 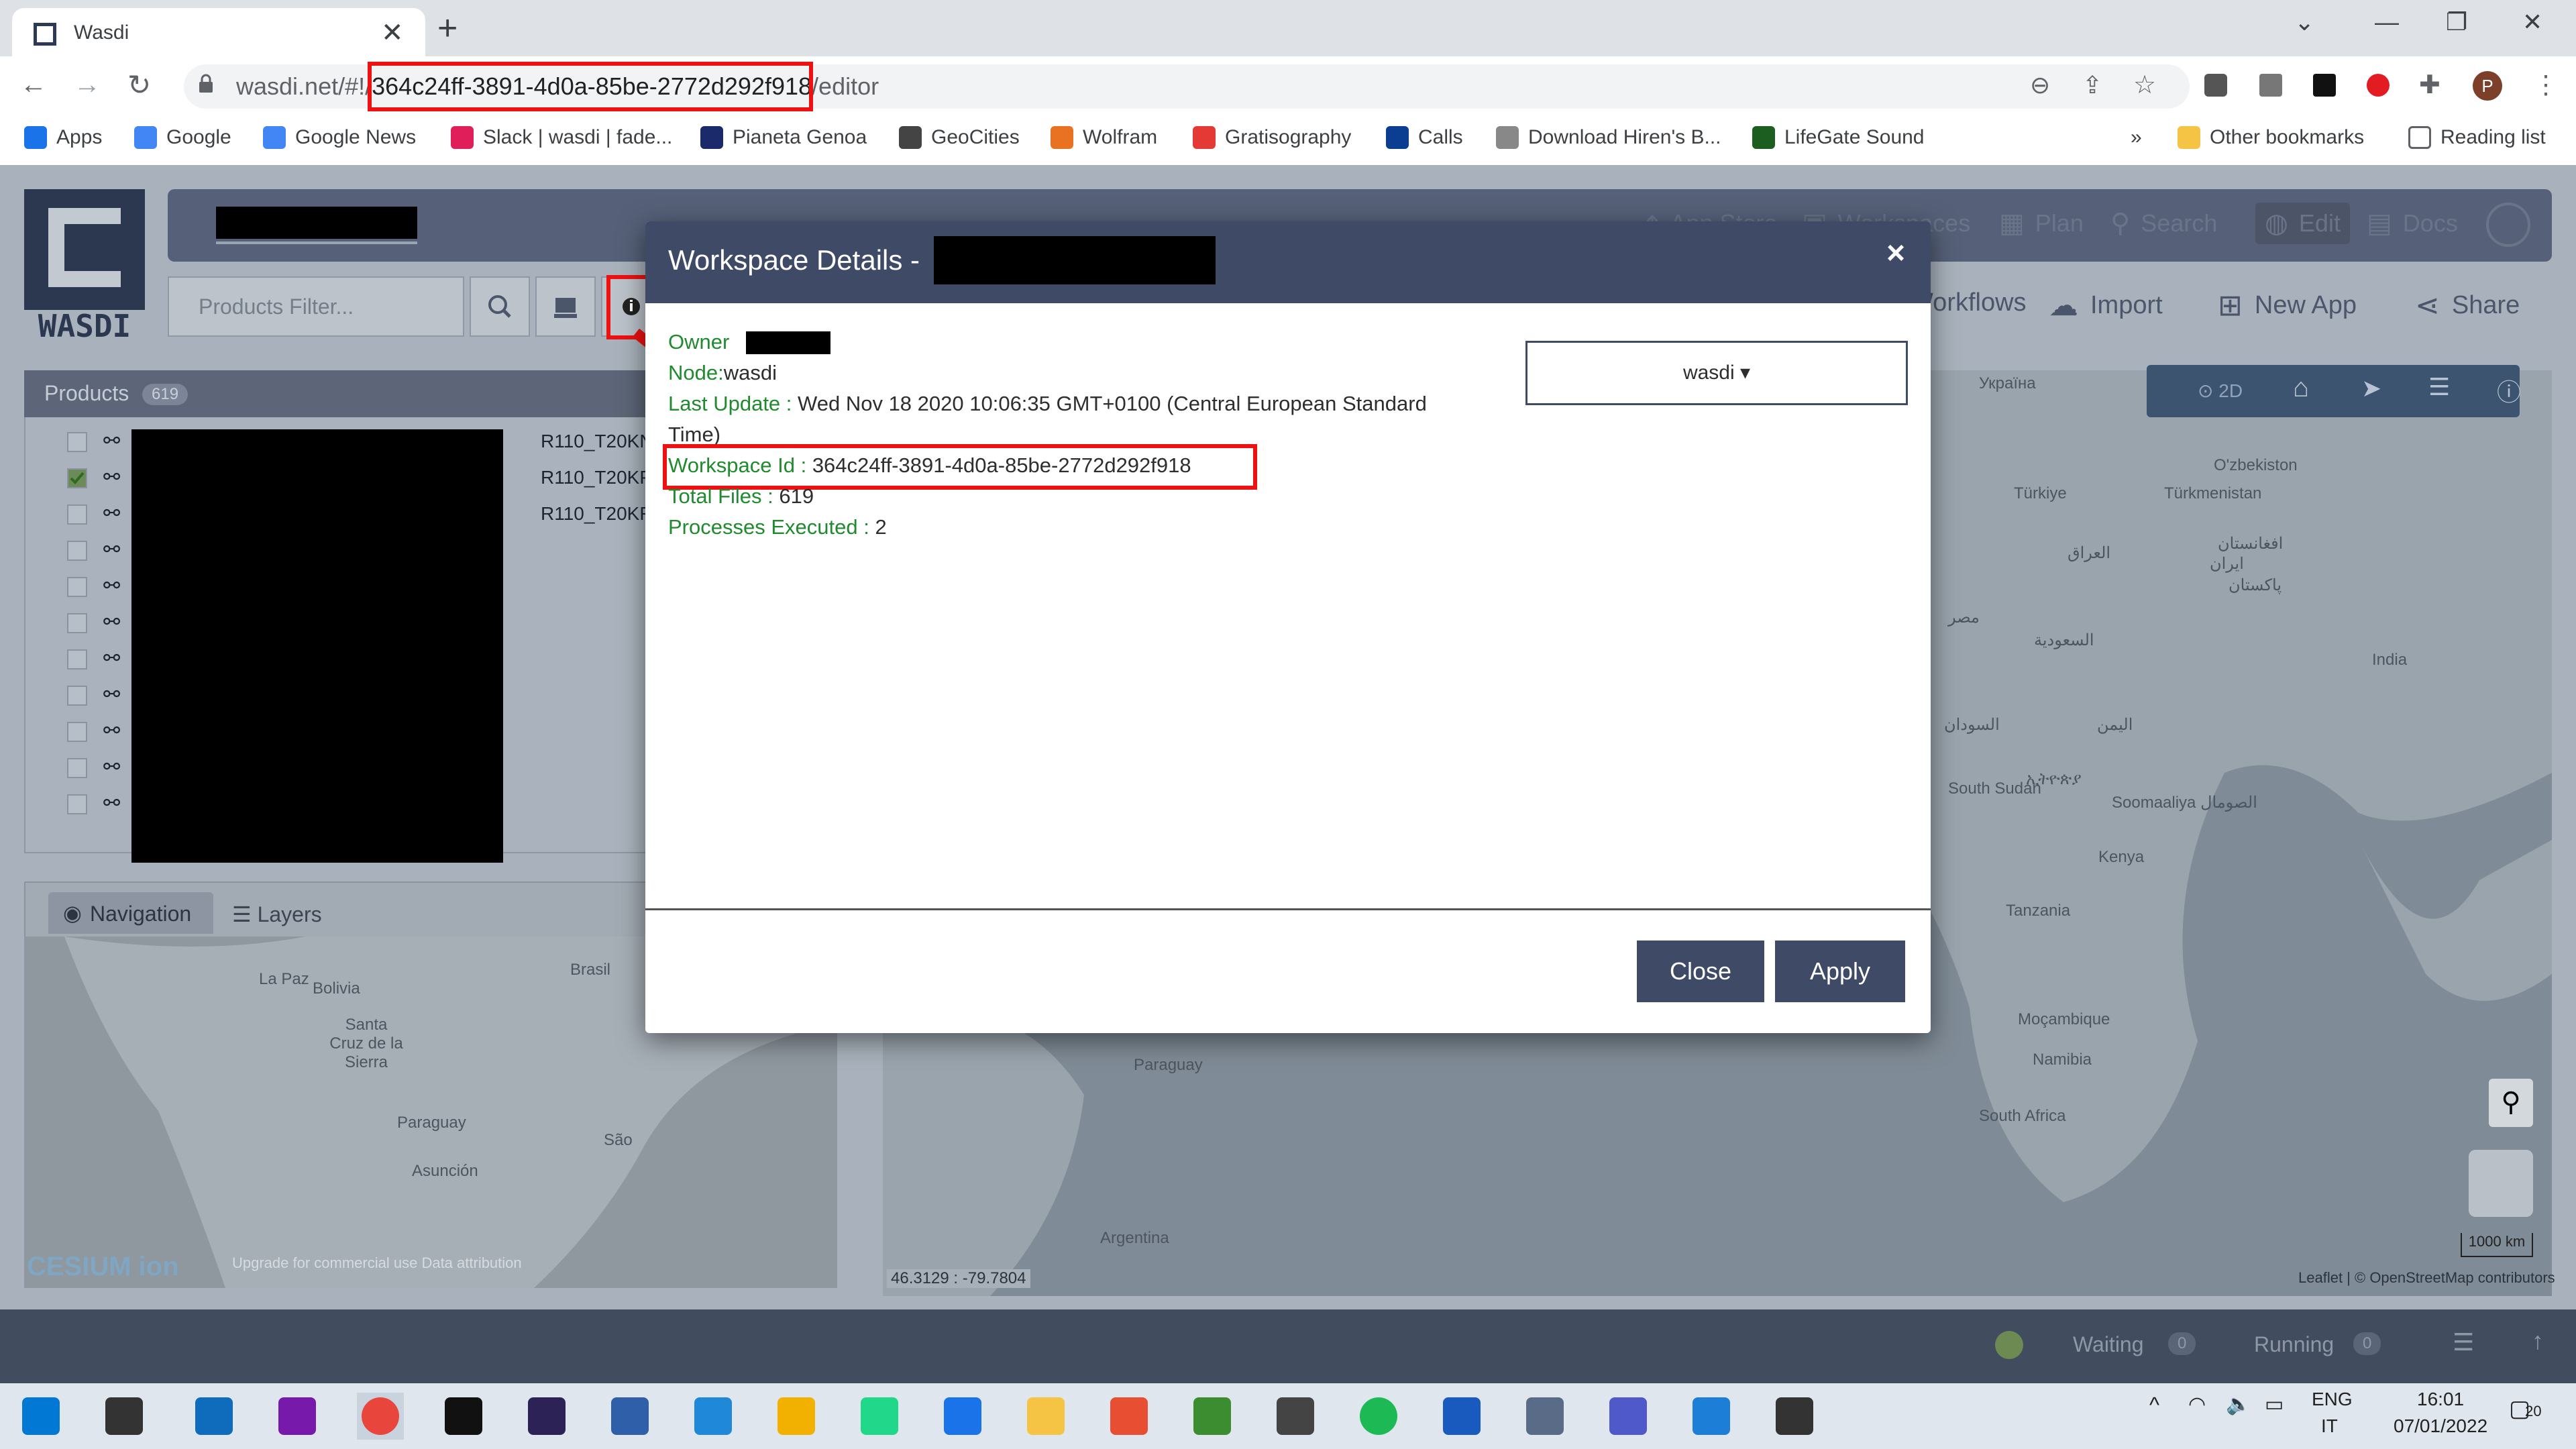 What do you see at coordinates (2371, 388) in the screenshot?
I see `navigate-icon: ➤` at bounding box center [2371, 388].